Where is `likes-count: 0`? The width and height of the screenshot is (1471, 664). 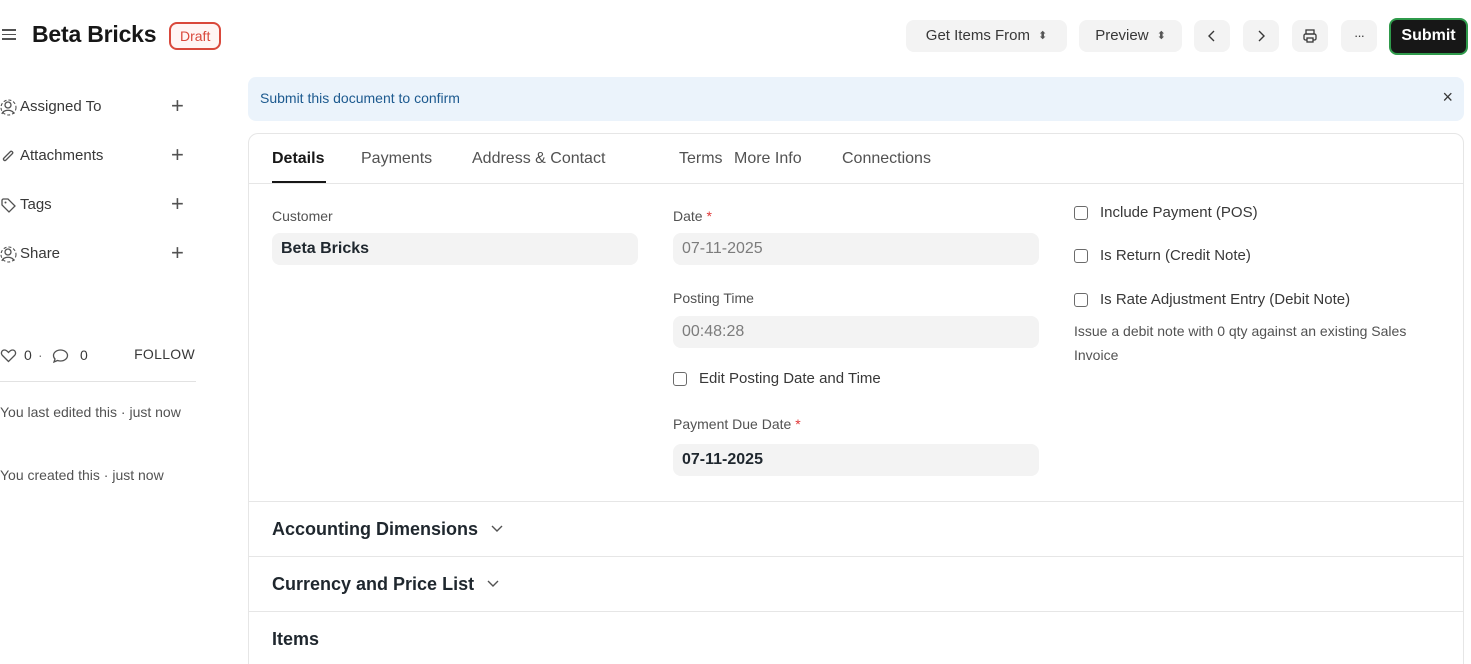
likes-count: 0 is located at coordinates (28, 355).